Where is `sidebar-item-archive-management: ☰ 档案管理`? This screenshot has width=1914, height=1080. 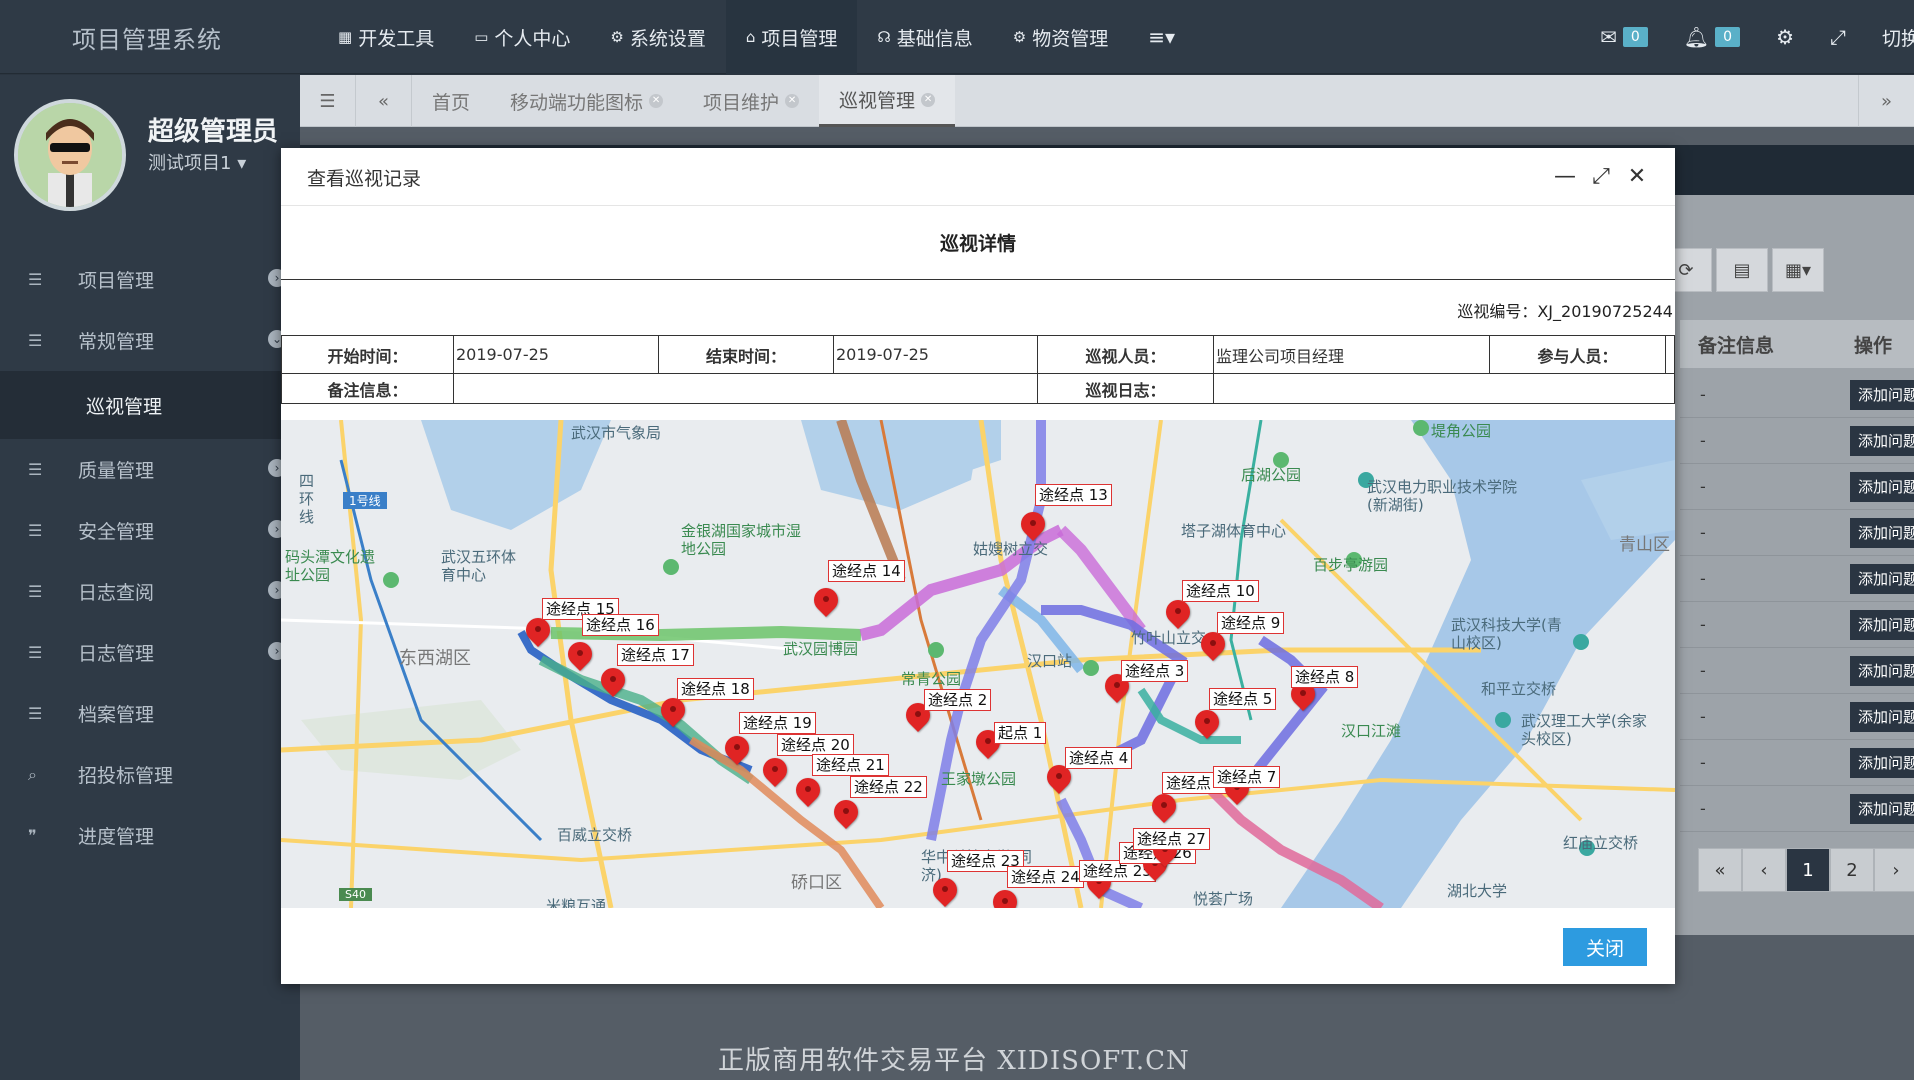
sidebar-item-archive-management: ☰ 档案管理 is located at coordinates (150, 713).